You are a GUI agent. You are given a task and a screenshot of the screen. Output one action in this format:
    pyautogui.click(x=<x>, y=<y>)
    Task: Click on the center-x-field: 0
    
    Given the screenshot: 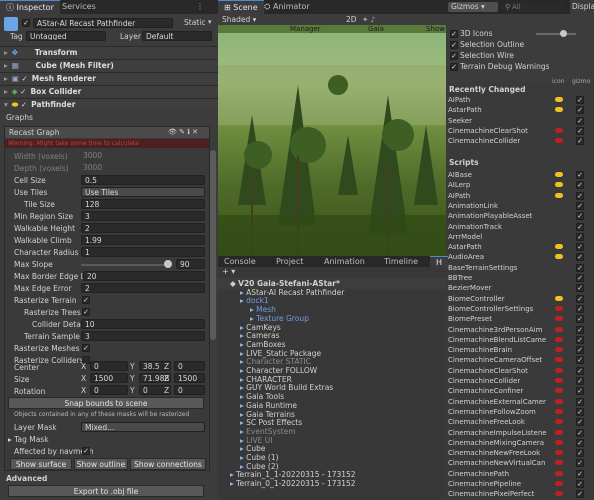 What is the action you would take?
    pyautogui.click(x=109, y=366)
    